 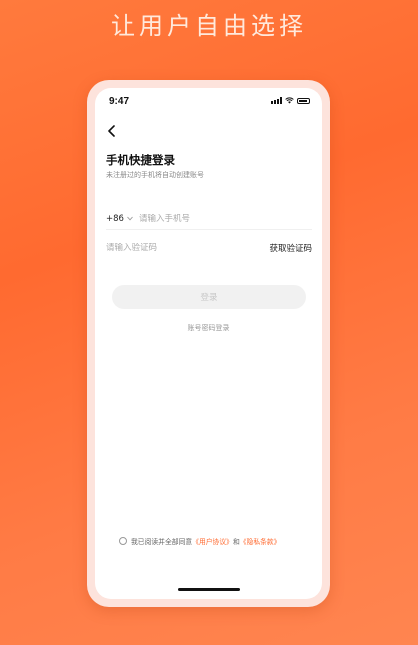 I want to click on status-time: 9:47, so click(x=119, y=101).